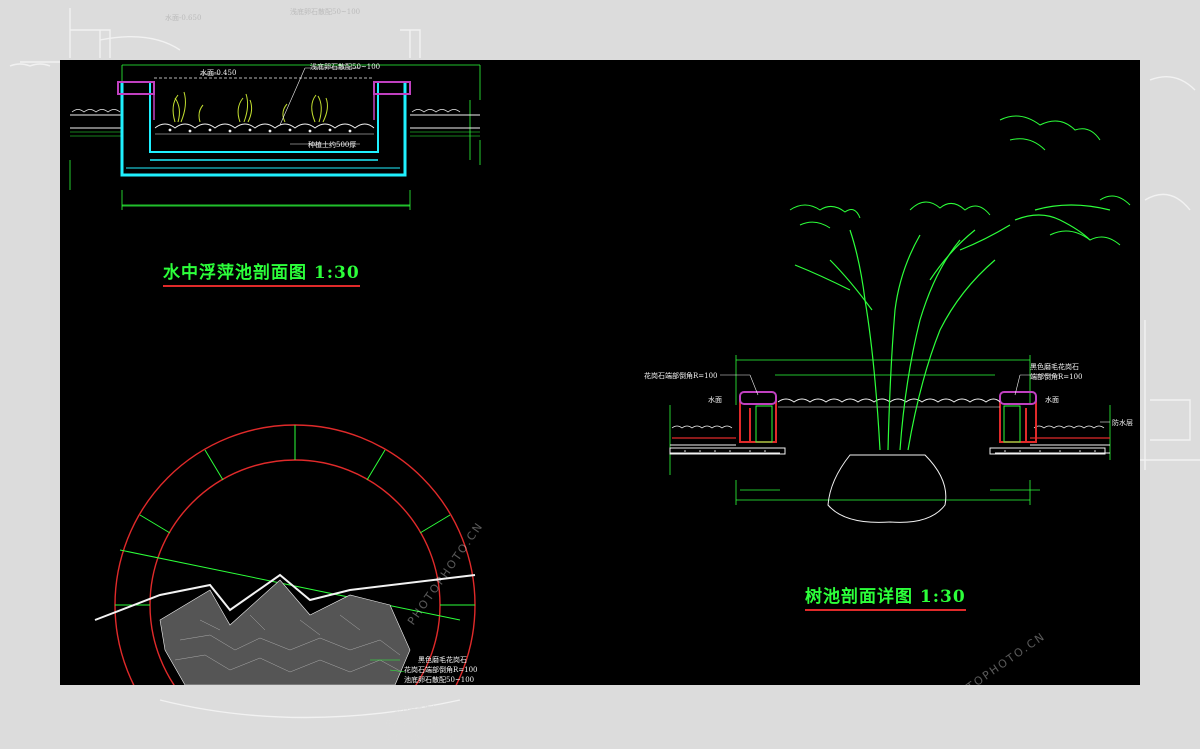 The width and height of the screenshot is (1200, 749). I want to click on pool-soil-label: 种植土约500厚, so click(332, 145).